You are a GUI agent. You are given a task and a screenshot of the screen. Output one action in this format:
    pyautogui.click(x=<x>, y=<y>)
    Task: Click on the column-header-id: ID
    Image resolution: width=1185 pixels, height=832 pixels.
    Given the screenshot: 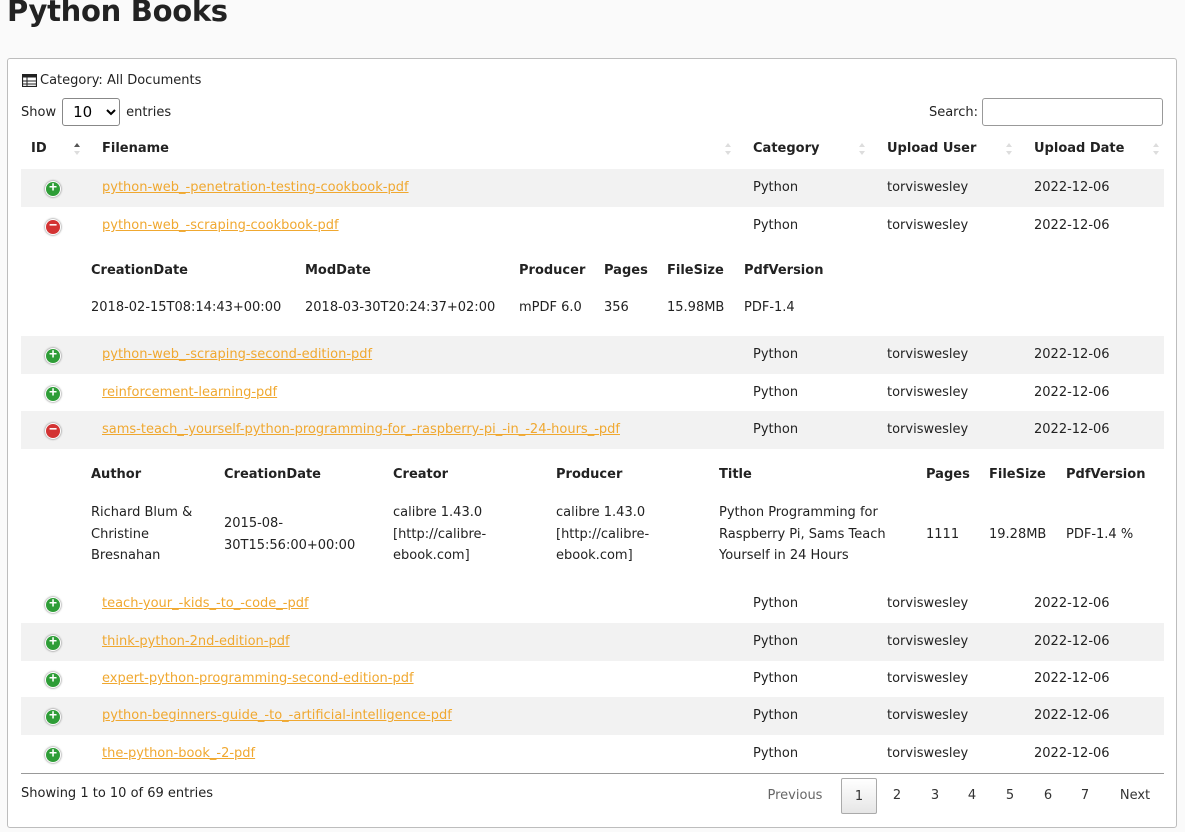 What is the action you would take?
    pyautogui.click(x=39, y=149)
    